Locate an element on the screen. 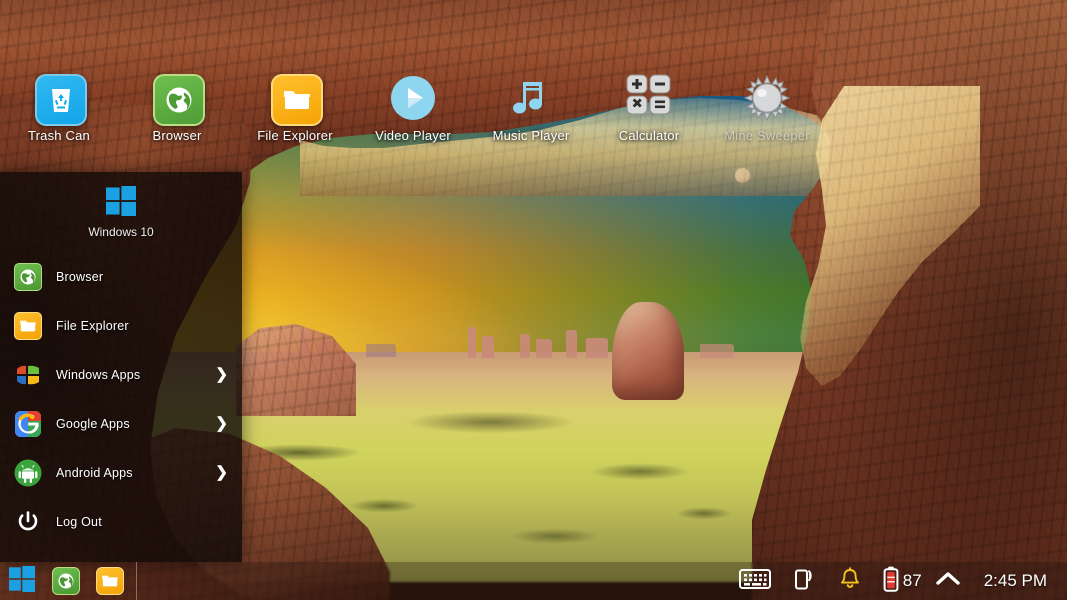  play-circle-icon is located at coordinates (413, 98).